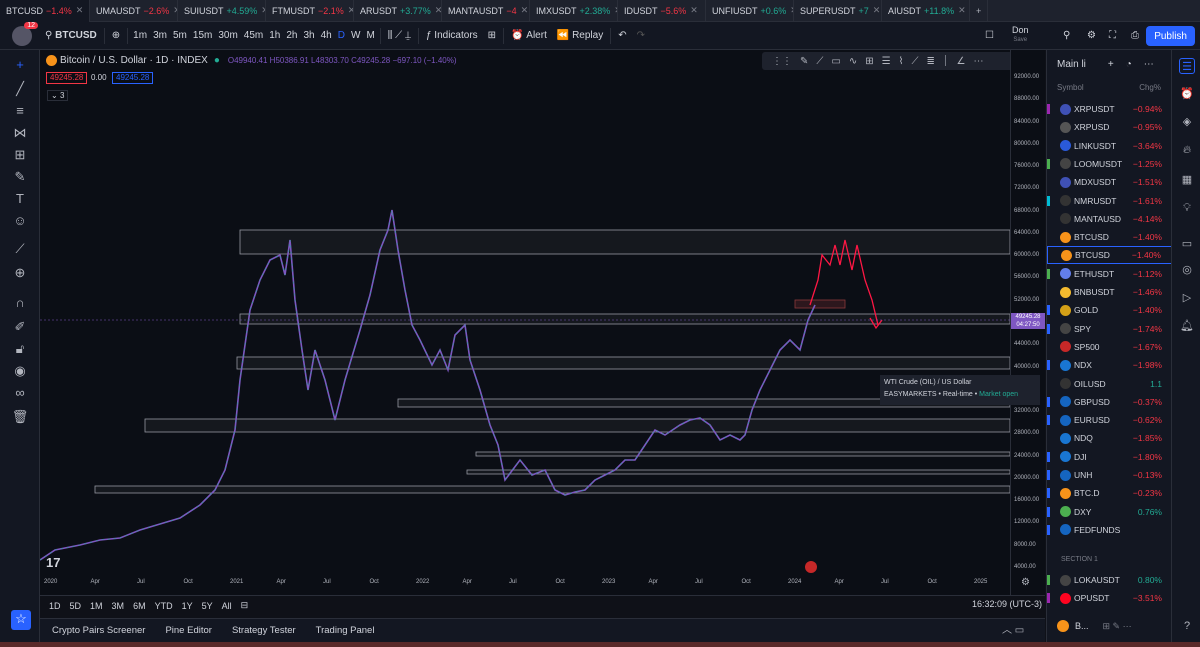 The height and width of the screenshot is (647, 1200). I want to click on brush-icon: ⌇, so click(901, 61).